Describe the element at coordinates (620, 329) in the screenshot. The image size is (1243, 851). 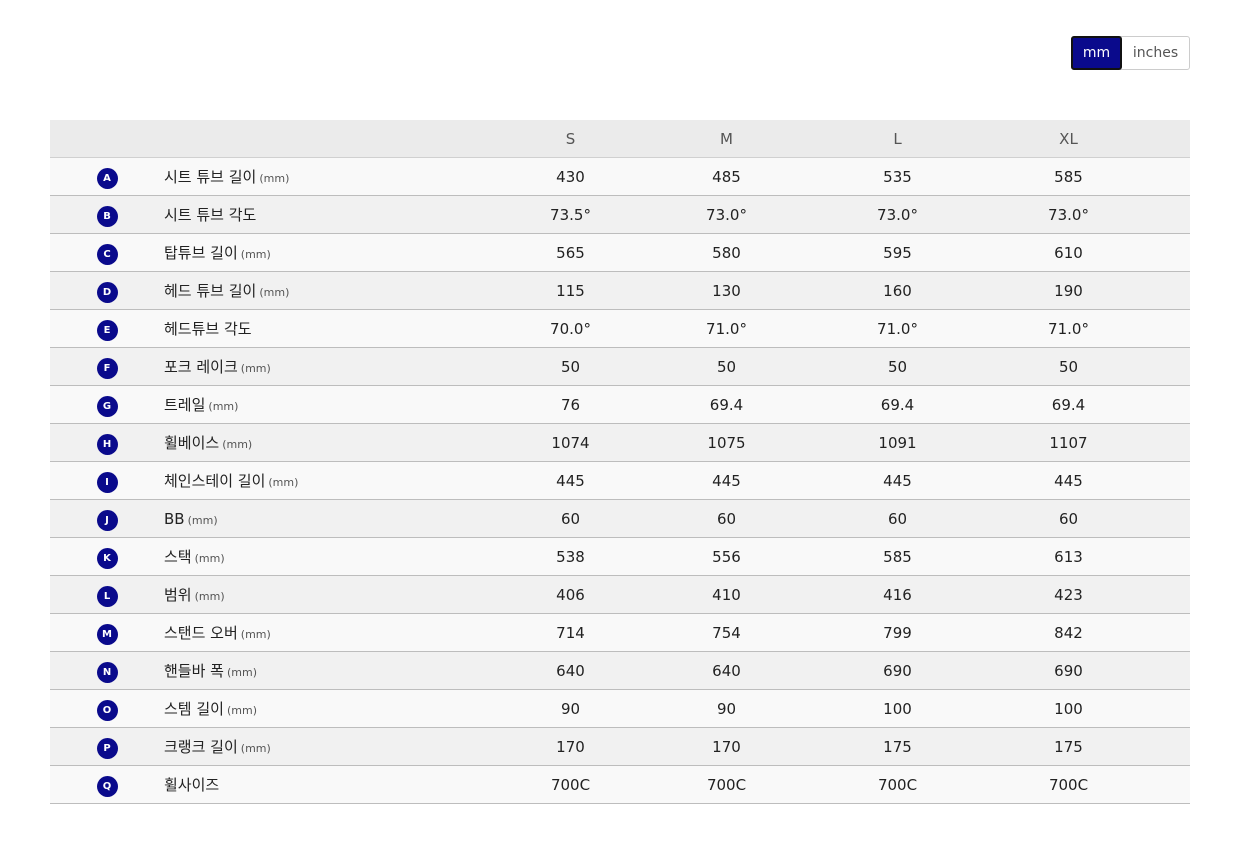
I see `table-row: E 헤드튜브 각도 70.0° 71.0° 71.0° 71.0°` at that location.